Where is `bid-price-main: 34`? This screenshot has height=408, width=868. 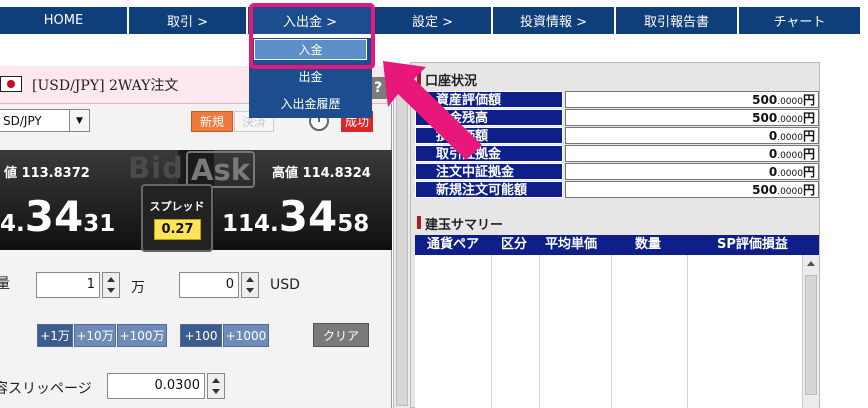 bid-price-main: 34 is located at coordinates (54, 216).